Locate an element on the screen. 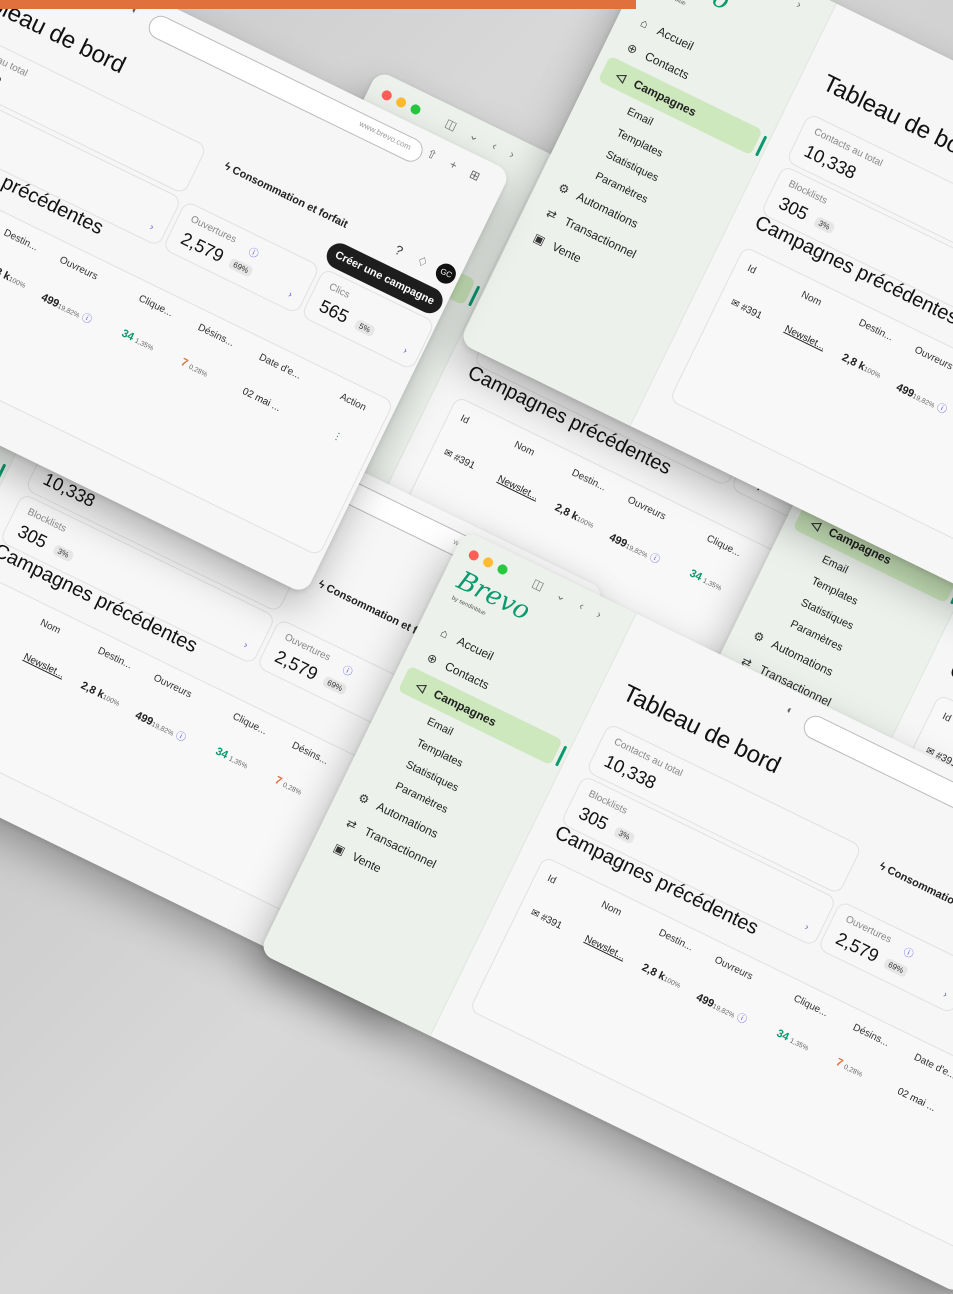 Image resolution: width=953 pixels, height=1294 pixels. shield-icon: ◐ is located at coordinates (790, 710).